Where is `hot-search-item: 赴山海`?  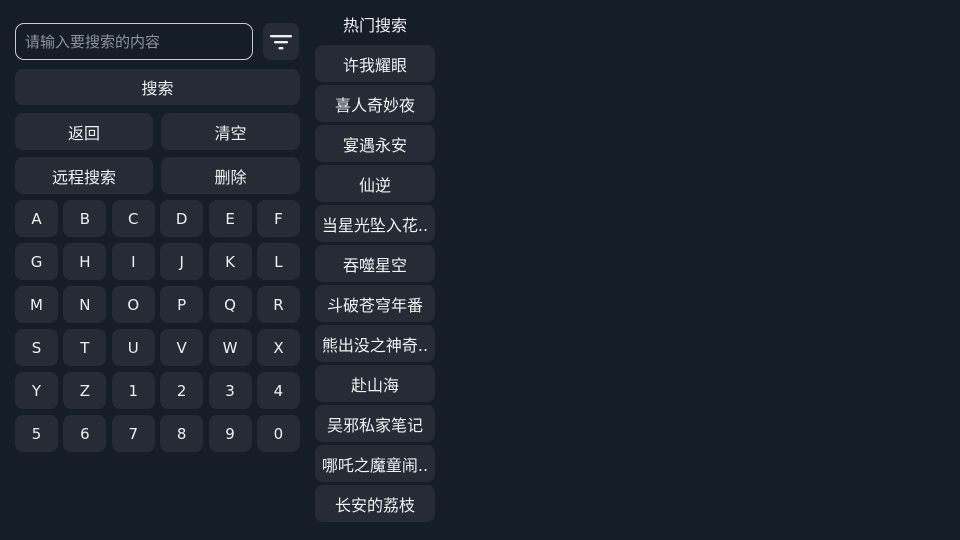 hot-search-item: 赴山海 is located at coordinates (375, 383).